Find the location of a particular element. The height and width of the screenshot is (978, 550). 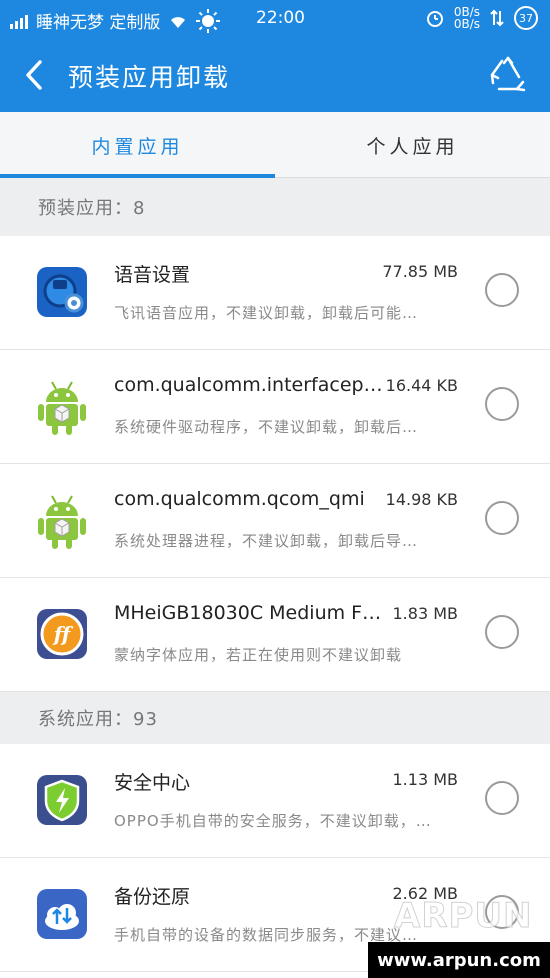

clock: 22:00 is located at coordinates (280, 18).